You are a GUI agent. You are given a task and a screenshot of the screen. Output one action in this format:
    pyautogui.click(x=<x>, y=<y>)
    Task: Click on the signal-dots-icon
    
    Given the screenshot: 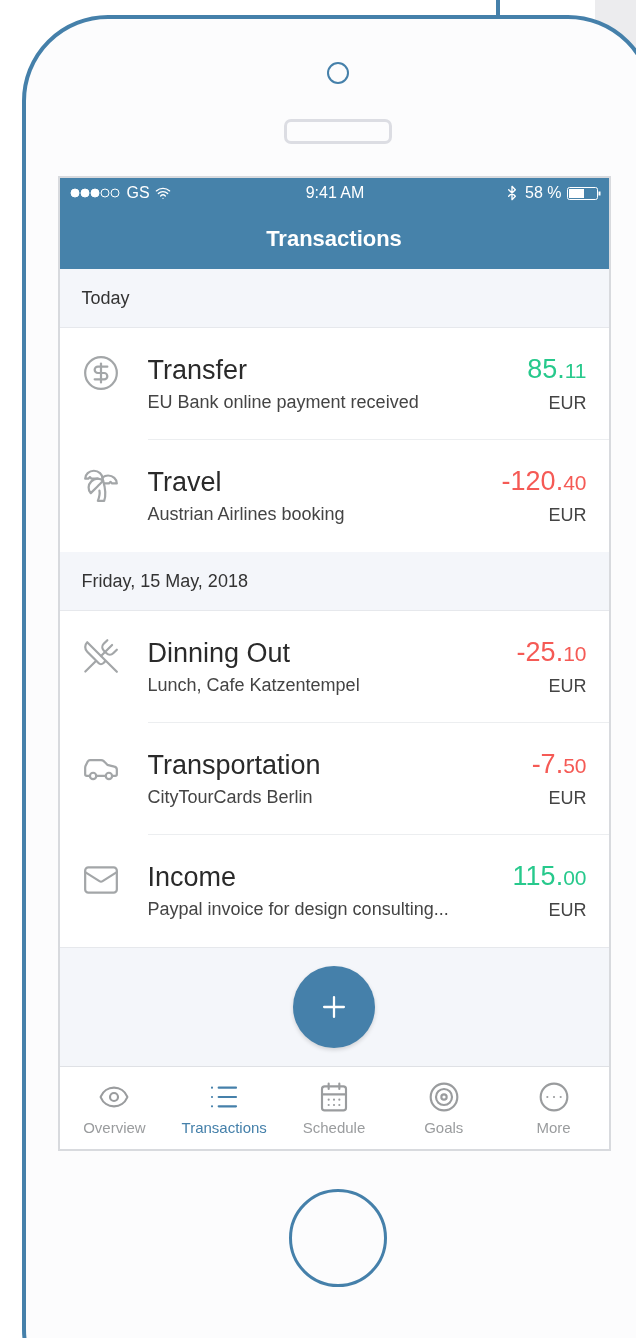 What is the action you would take?
    pyautogui.click(x=95, y=193)
    